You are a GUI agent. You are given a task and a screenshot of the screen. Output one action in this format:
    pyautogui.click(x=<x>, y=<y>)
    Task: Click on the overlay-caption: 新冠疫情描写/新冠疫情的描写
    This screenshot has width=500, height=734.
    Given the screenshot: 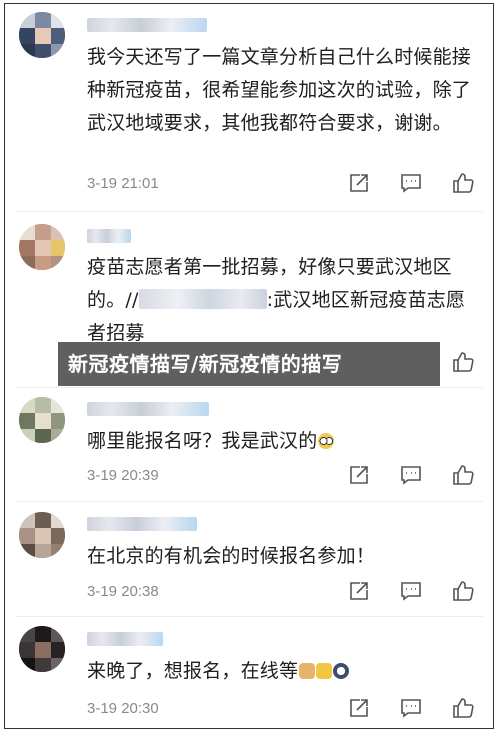 What is the action you would take?
    pyautogui.click(x=249, y=364)
    